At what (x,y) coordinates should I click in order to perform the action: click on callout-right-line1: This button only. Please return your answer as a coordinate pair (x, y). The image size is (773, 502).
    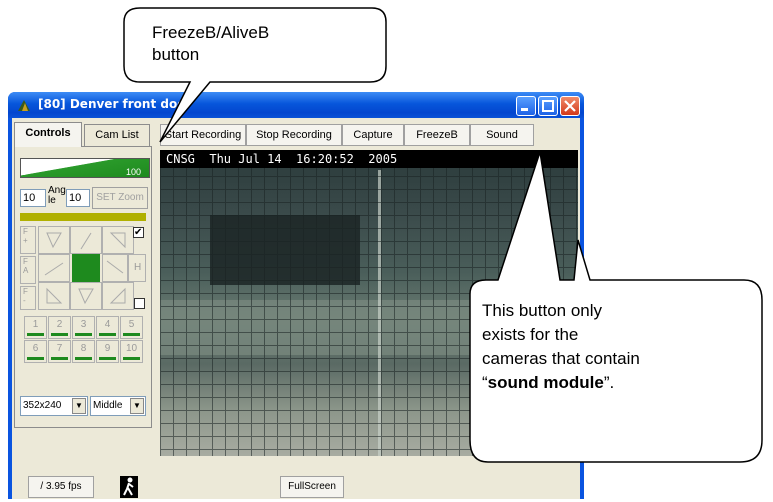
    Looking at the image, I should click on (542, 310).